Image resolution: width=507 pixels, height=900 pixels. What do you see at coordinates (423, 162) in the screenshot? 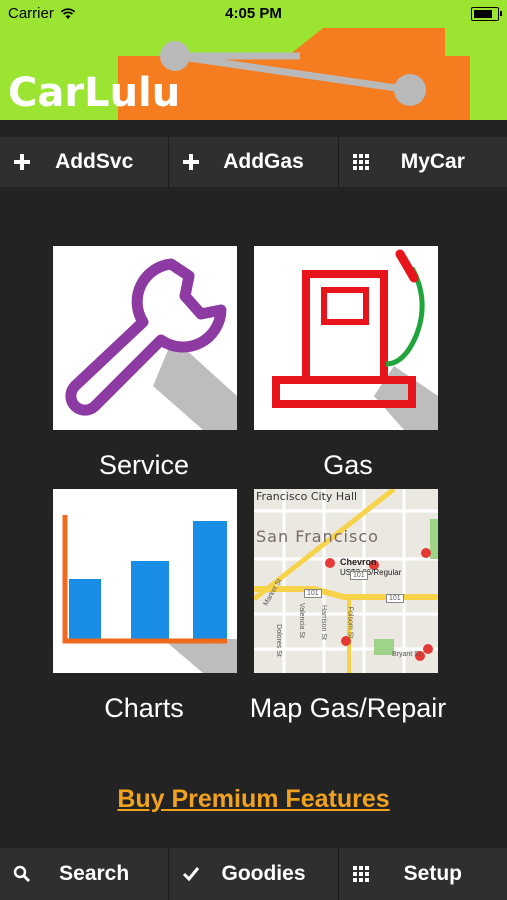
I see `my-car-button: MyCar` at bounding box center [423, 162].